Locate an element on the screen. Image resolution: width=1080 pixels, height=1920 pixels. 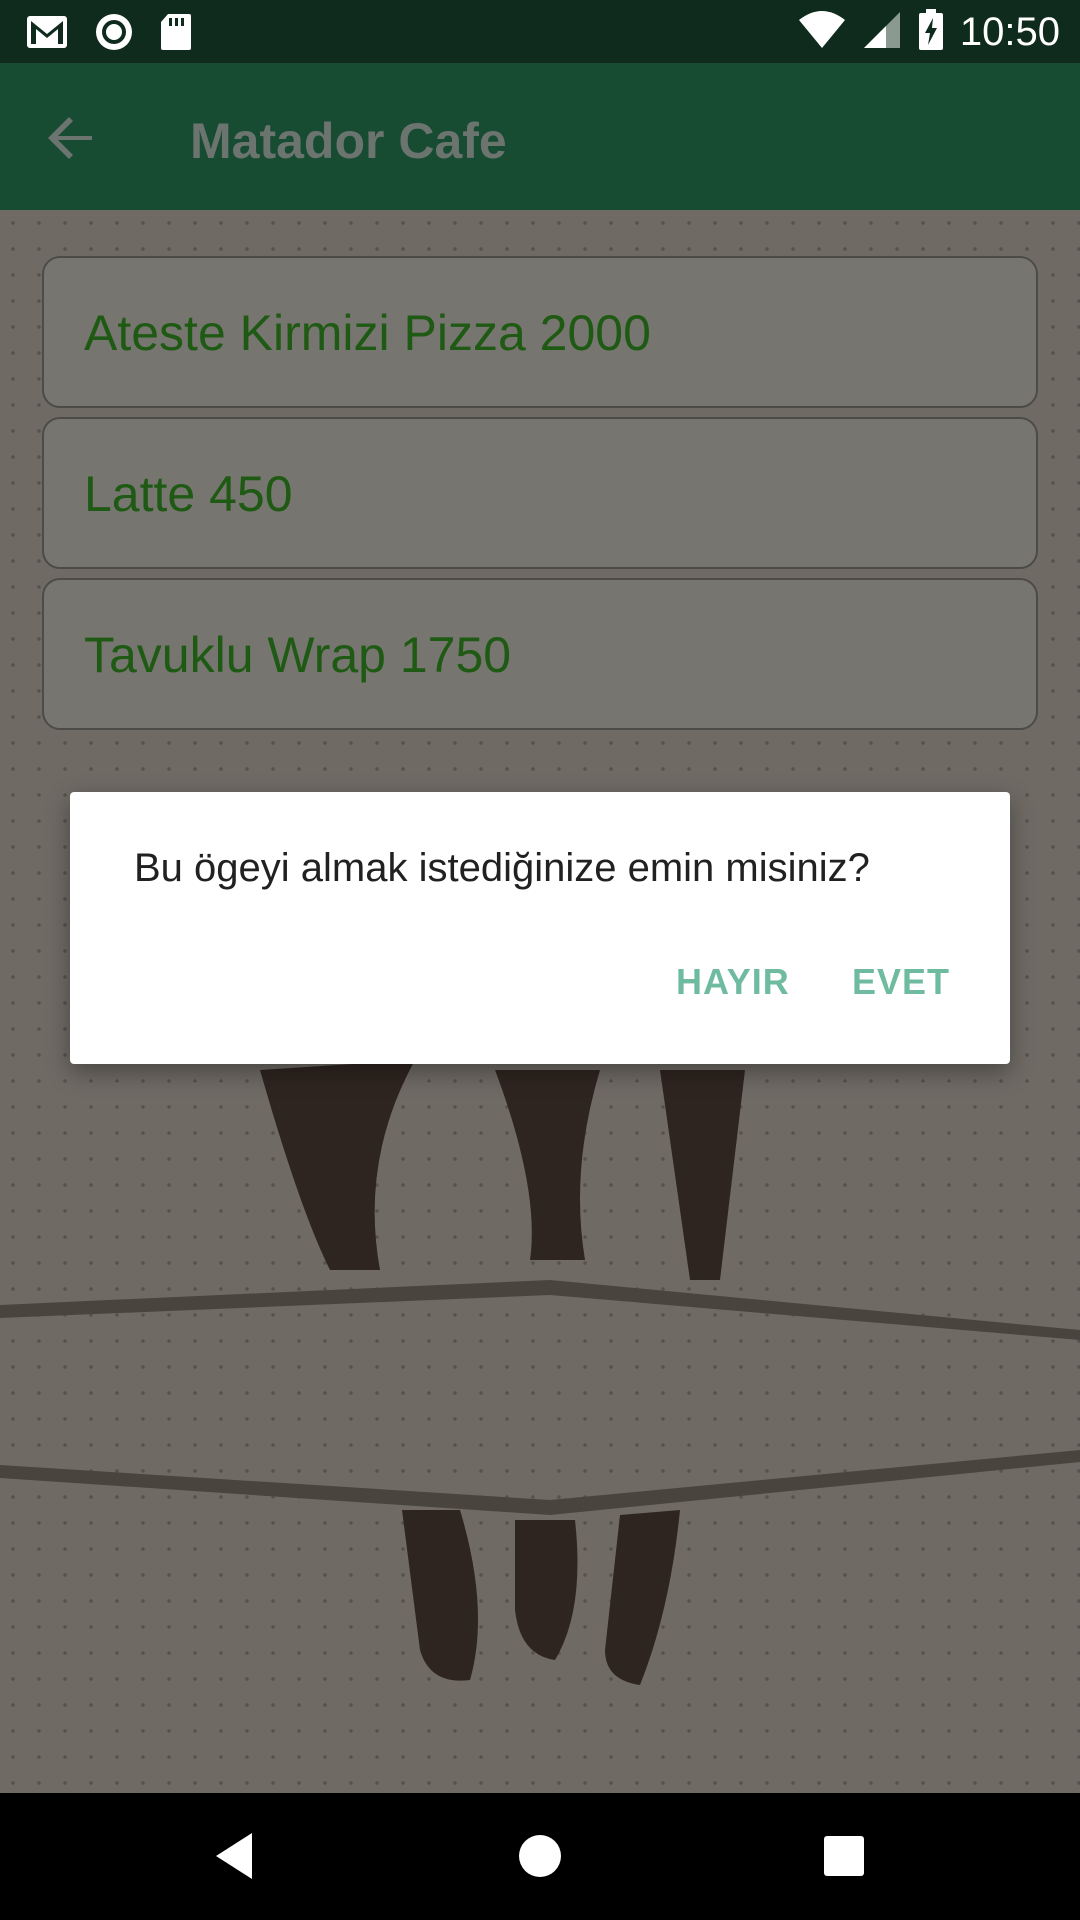
nav-home-button is located at coordinates (540, 1856).